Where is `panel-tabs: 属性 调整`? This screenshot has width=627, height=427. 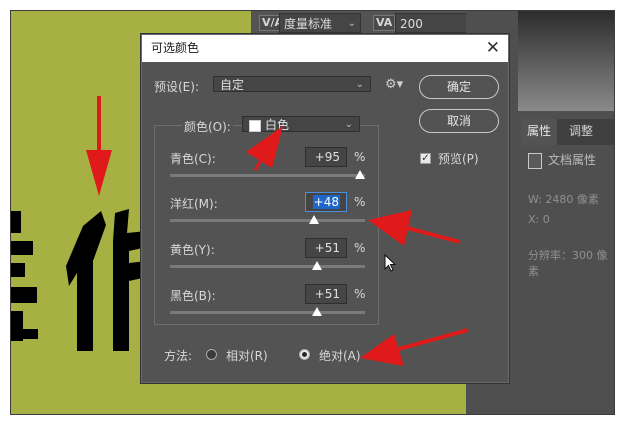 panel-tabs: 属性 调整 is located at coordinates (567, 132).